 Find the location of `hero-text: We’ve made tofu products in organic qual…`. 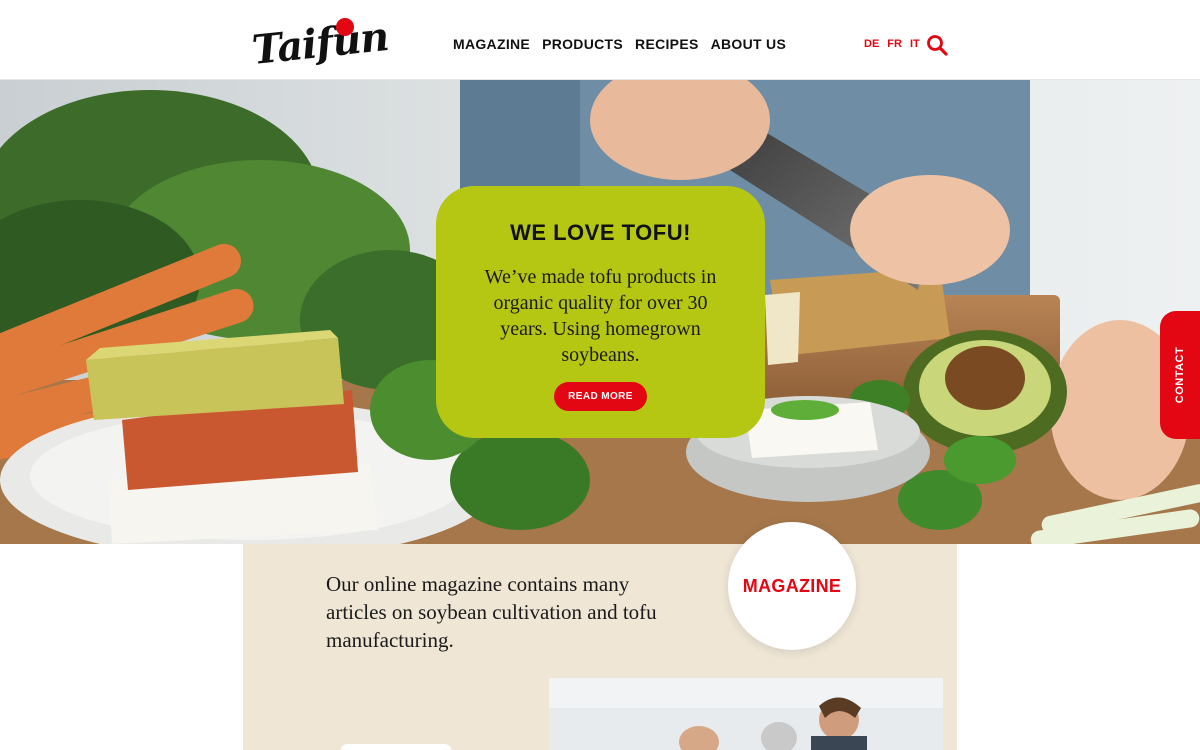

hero-text: We’ve made tofu products in organic qual… is located at coordinates (600, 316).